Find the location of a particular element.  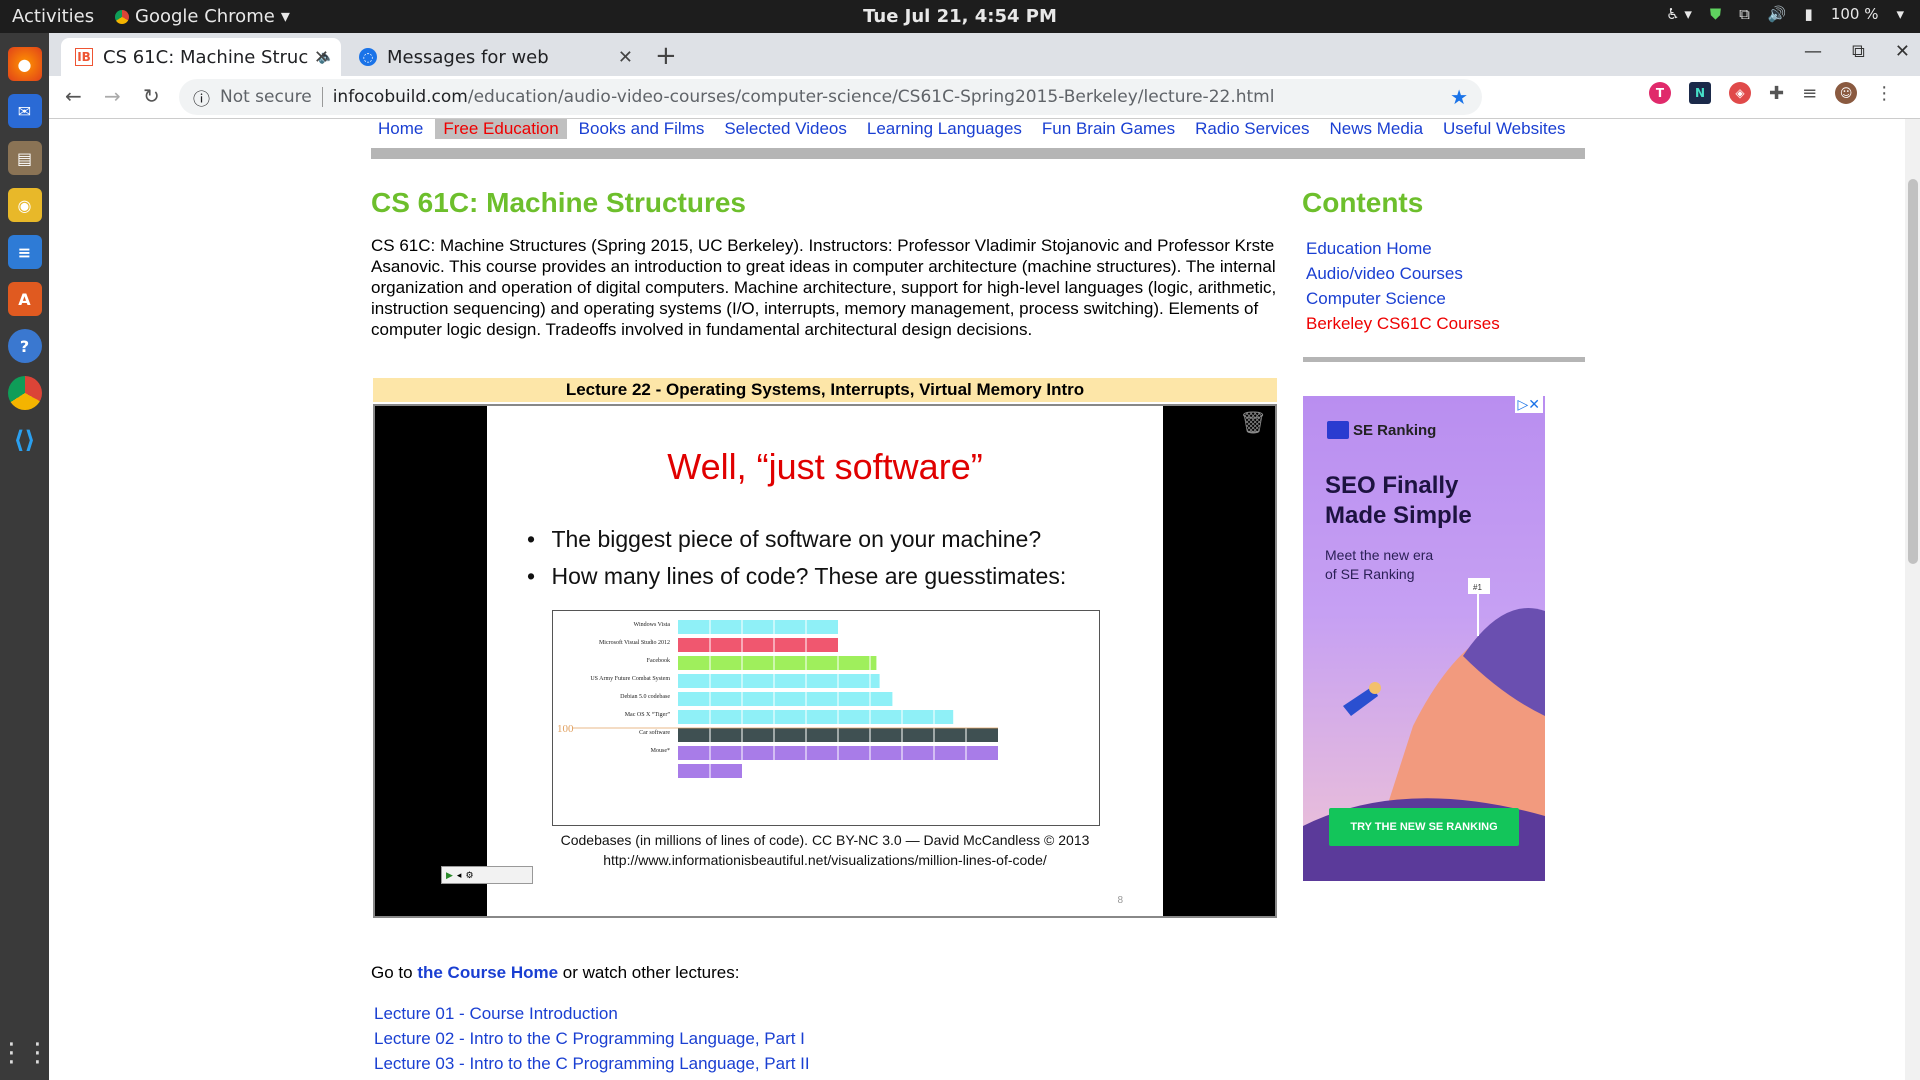

menu-learning-languages: Learning Languages is located at coordinates (944, 129).